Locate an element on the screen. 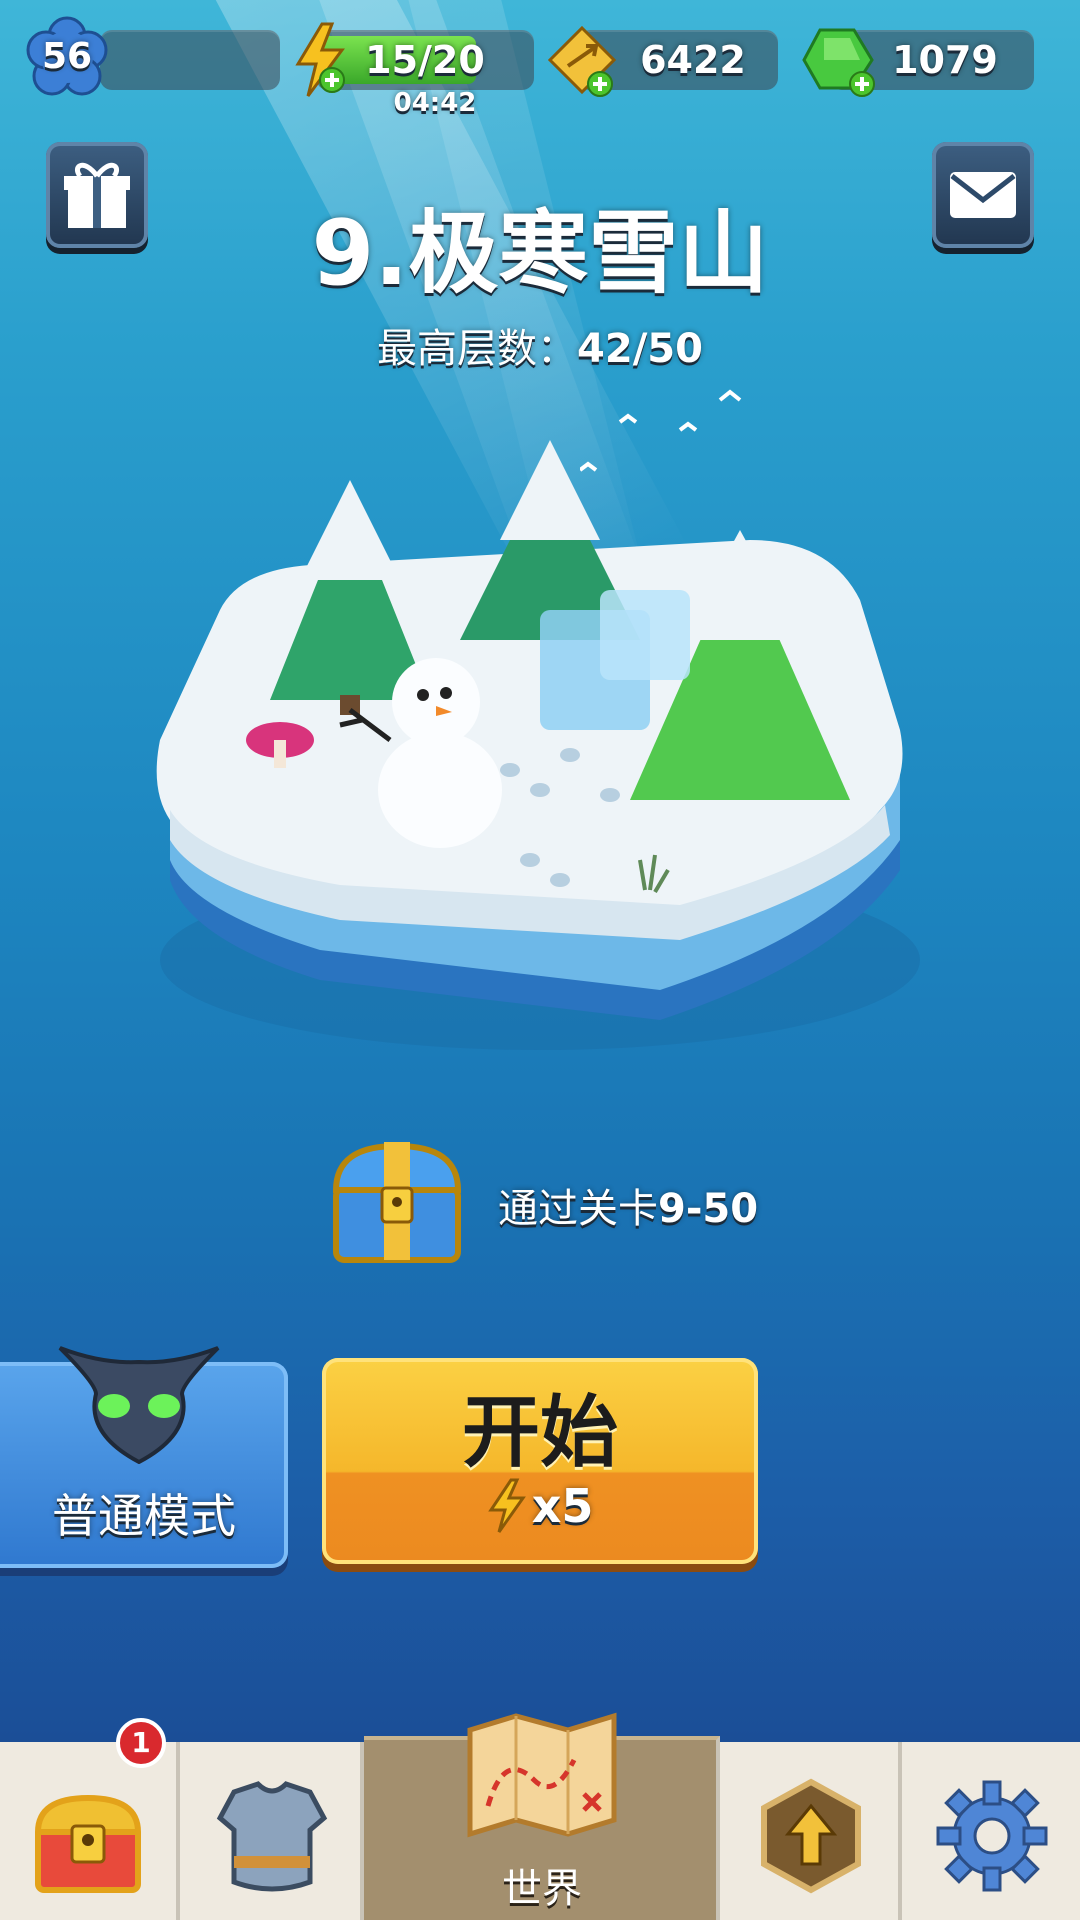 This screenshot has height=1920, width=1080. level-badge: 56 is located at coordinates (67, 57).